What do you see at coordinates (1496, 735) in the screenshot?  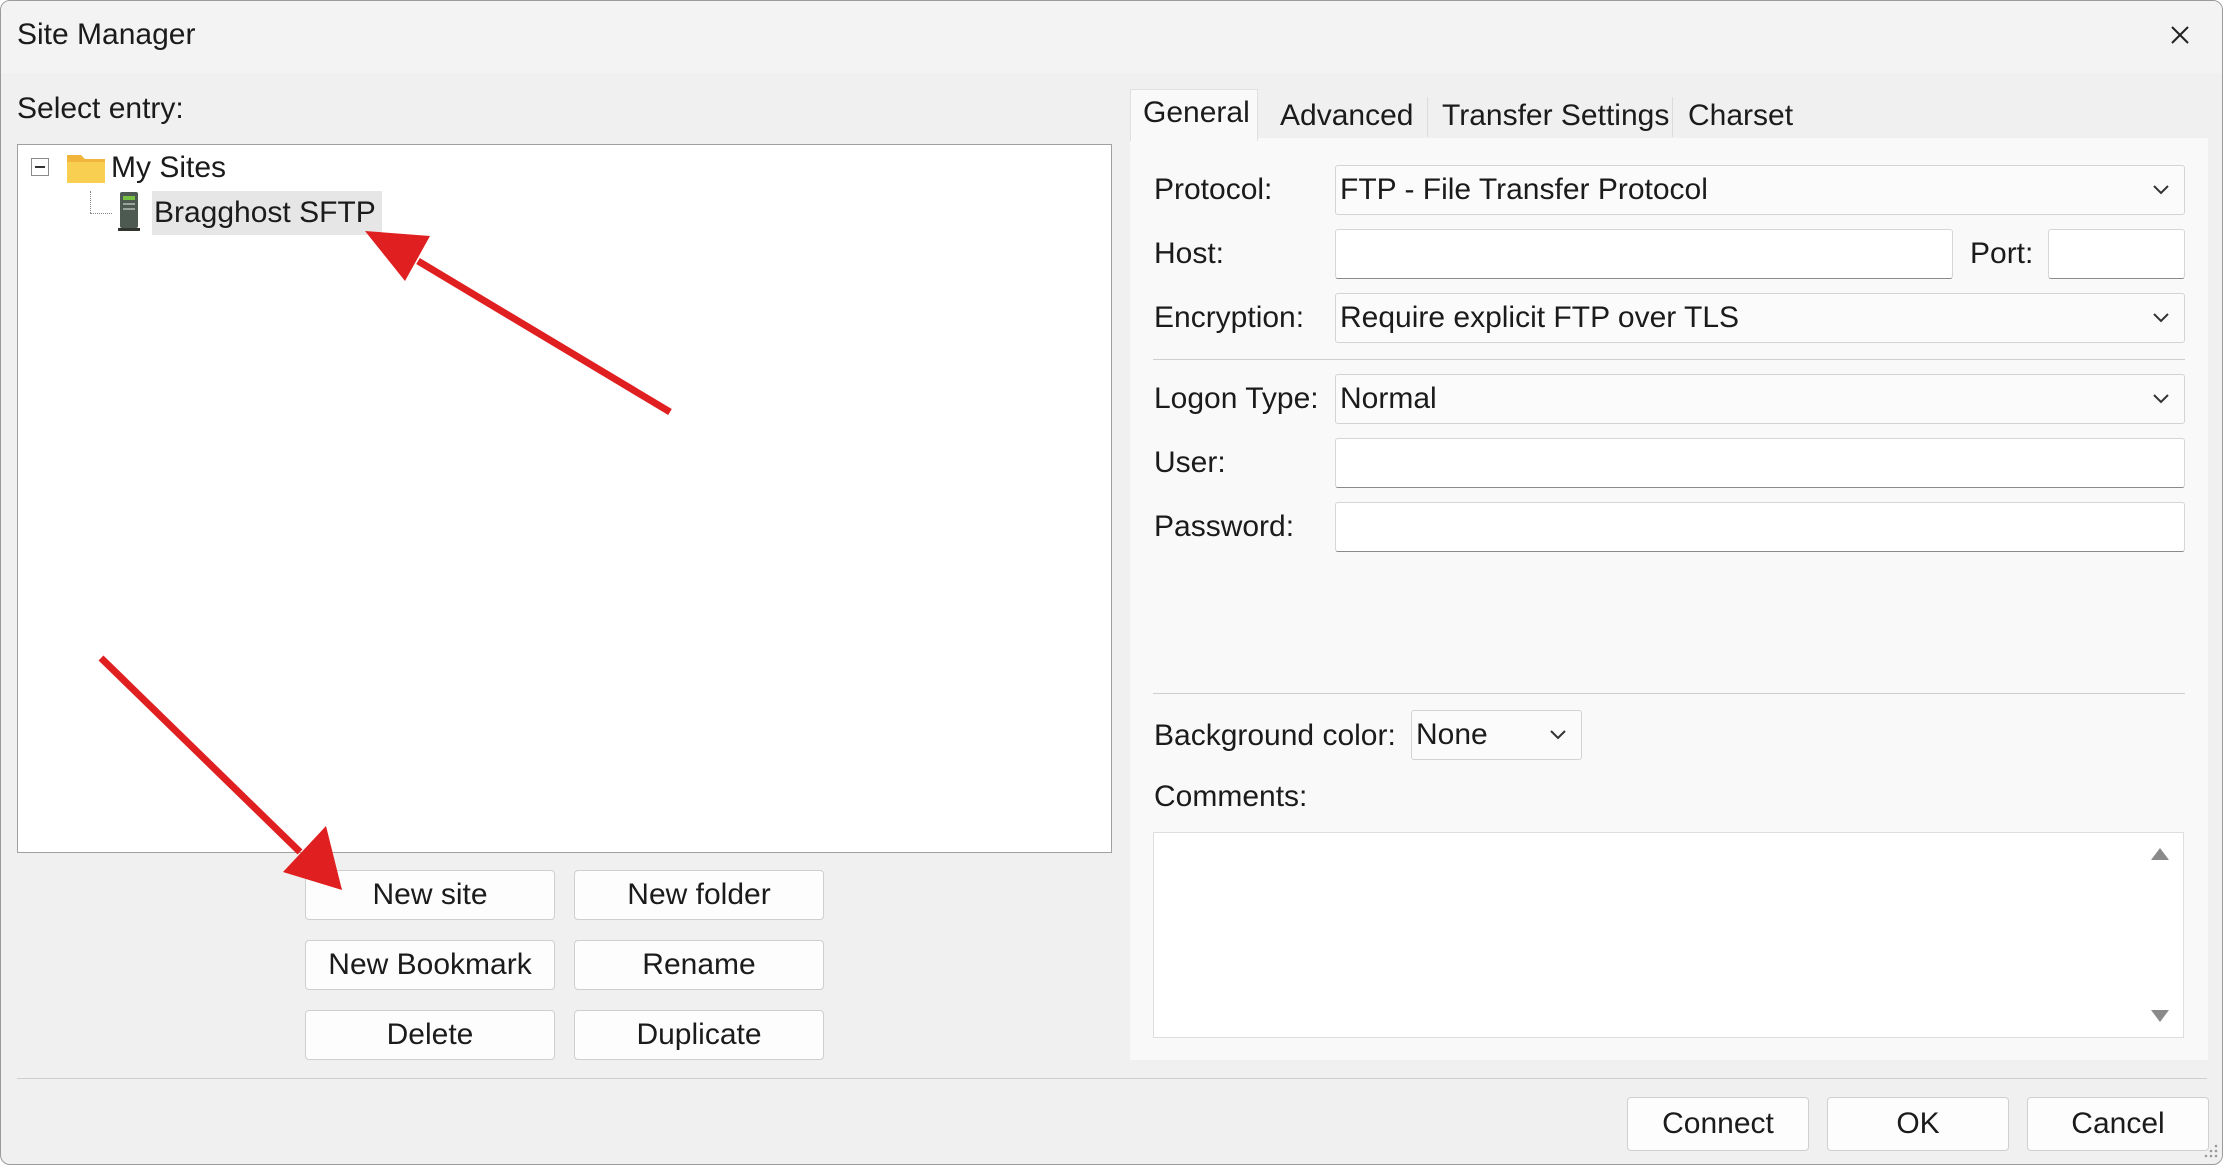 I see `background-color-select: None` at bounding box center [1496, 735].